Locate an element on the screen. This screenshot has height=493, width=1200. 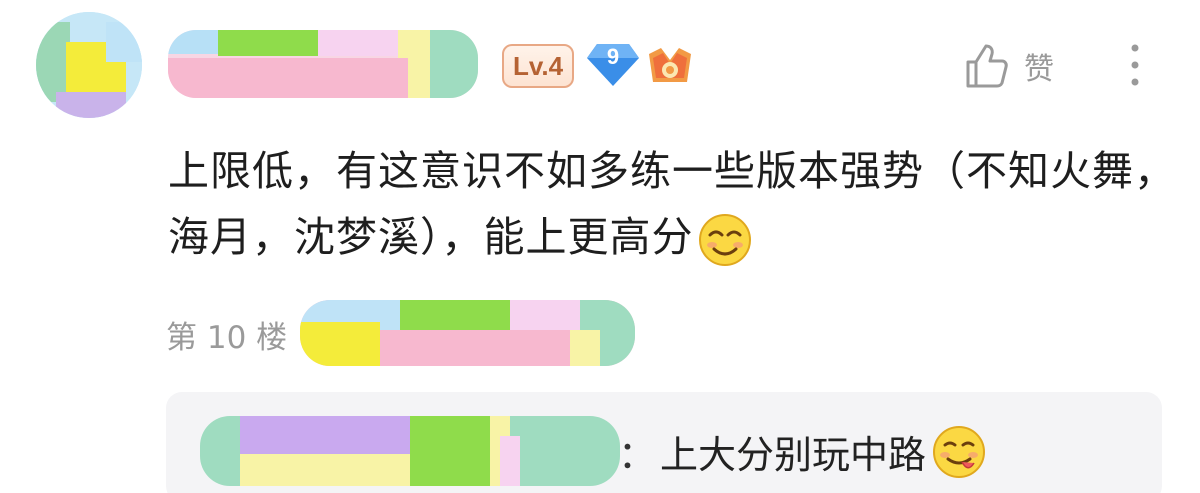
smirk-emoji is located at coordinates (724, 240).